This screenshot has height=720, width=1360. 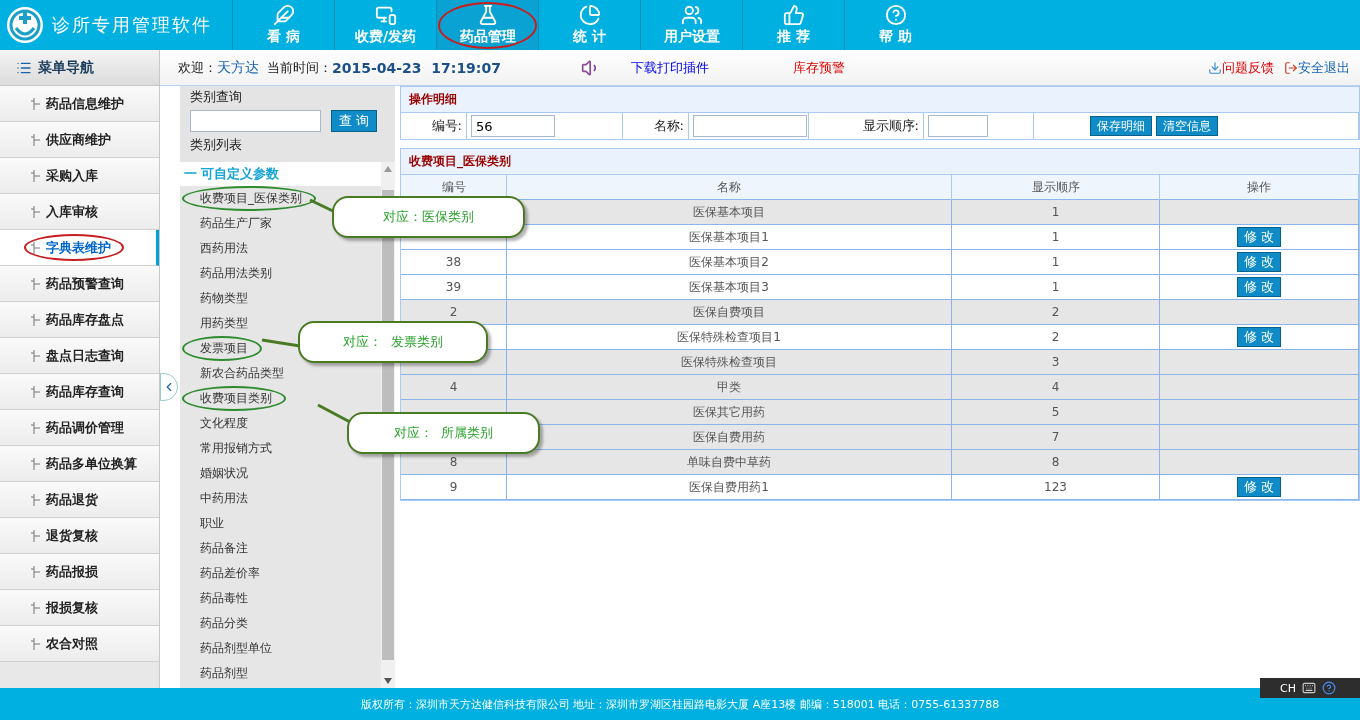 I want to click on category-item: 中药用法, so click(x=221, y=498).